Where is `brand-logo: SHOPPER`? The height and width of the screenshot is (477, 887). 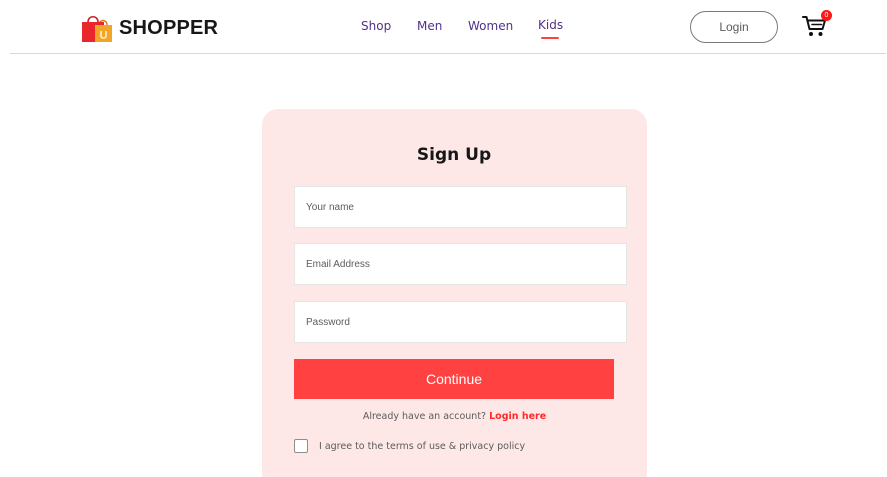
brand-logo: SHOPPER is located at coordinates (149, 28).